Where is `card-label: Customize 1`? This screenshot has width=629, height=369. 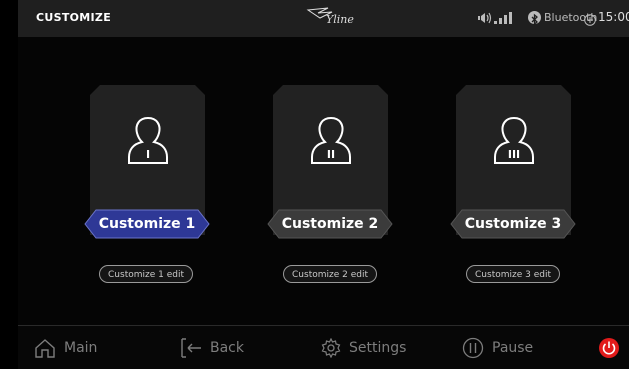
card-label: Customize 1 is located at coordinates (147, 224).